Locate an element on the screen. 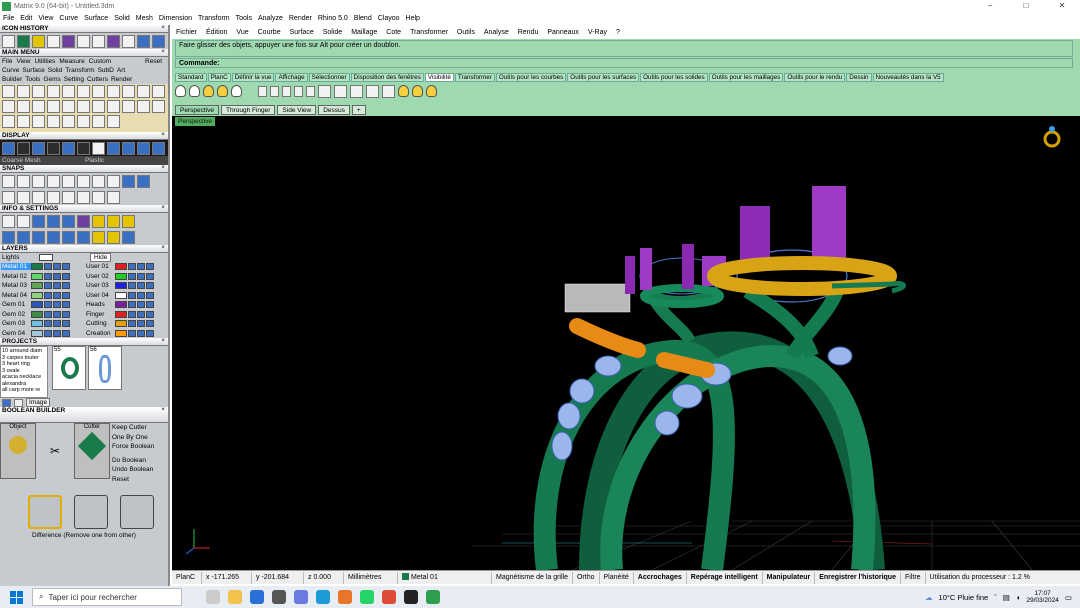 The width and height of the screenshot is (1080, 608). project-add-icon is located at coordinates (6, 402).